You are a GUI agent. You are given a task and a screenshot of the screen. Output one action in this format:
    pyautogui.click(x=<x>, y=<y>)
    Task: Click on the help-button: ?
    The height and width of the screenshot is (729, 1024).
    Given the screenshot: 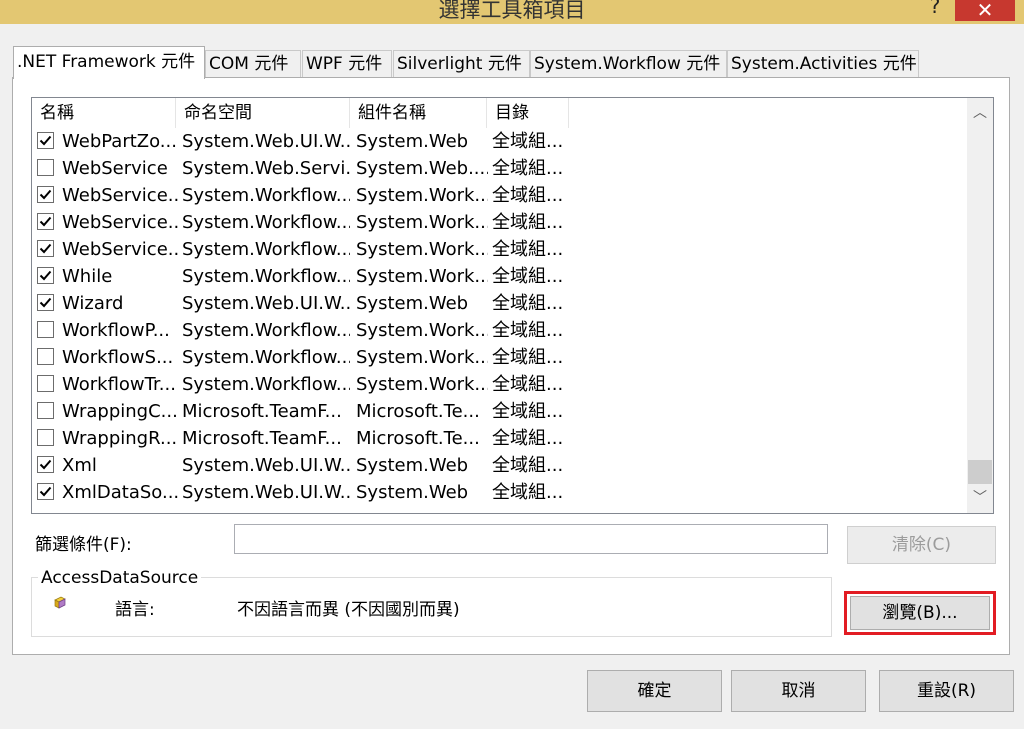 What is the action you would take?
    pyautogui.click(x=935, y=9)
    